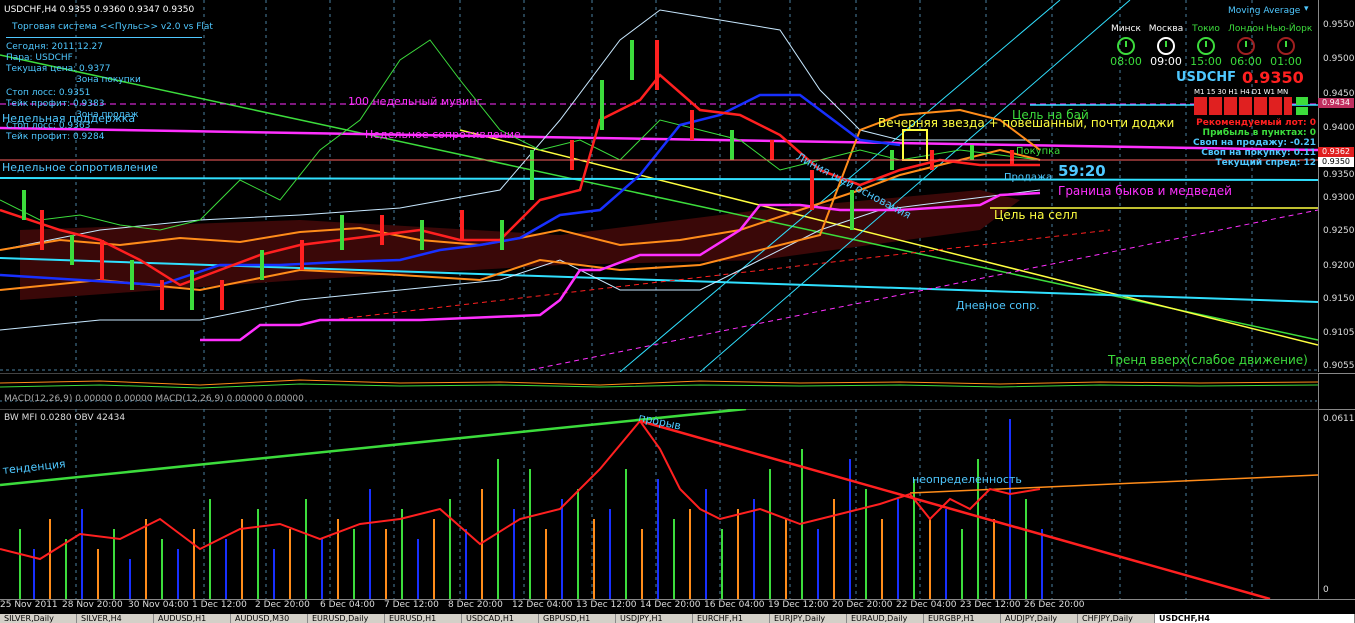 This screenshot has height=623, width=1355. What do you see at coordinates (1054, 605) in the screenshot?
I see `date-tick: 26 Dec 20:00` at bounding box center [1054, 605].